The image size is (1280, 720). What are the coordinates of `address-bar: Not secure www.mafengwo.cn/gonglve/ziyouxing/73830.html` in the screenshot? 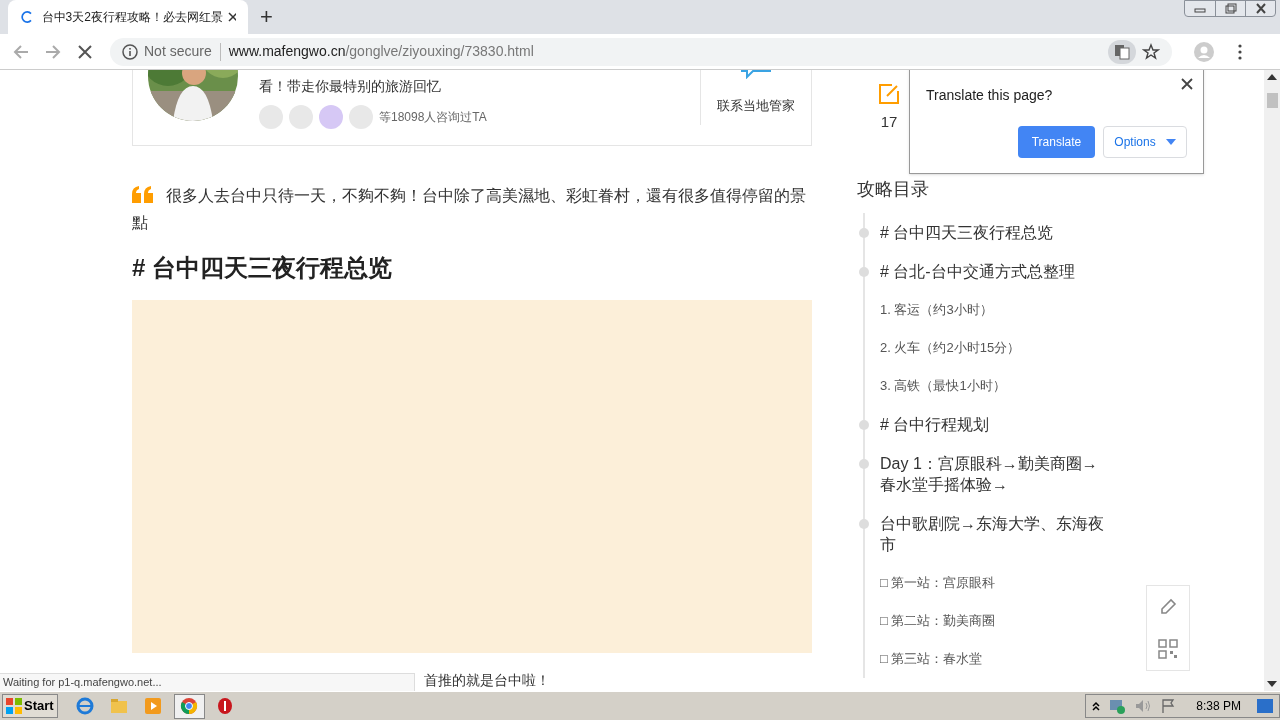 It's located at (641, 51).